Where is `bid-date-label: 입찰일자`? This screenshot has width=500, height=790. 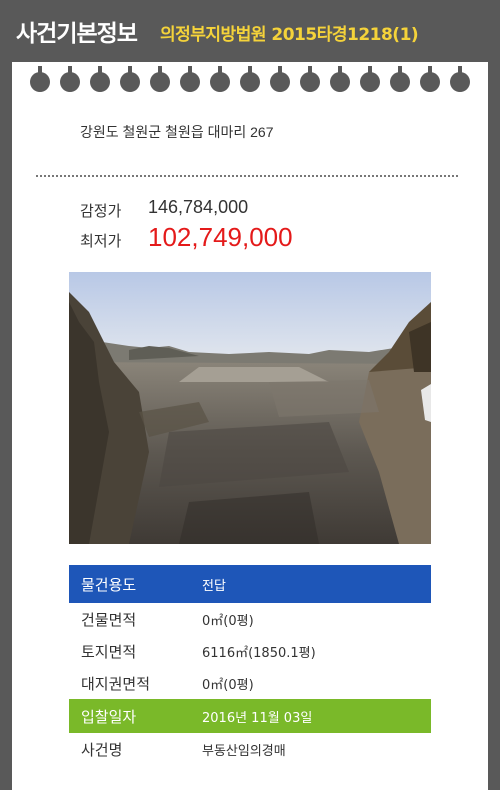
bid-date-label: 입찰일자 is located at coordinates (109, 716).